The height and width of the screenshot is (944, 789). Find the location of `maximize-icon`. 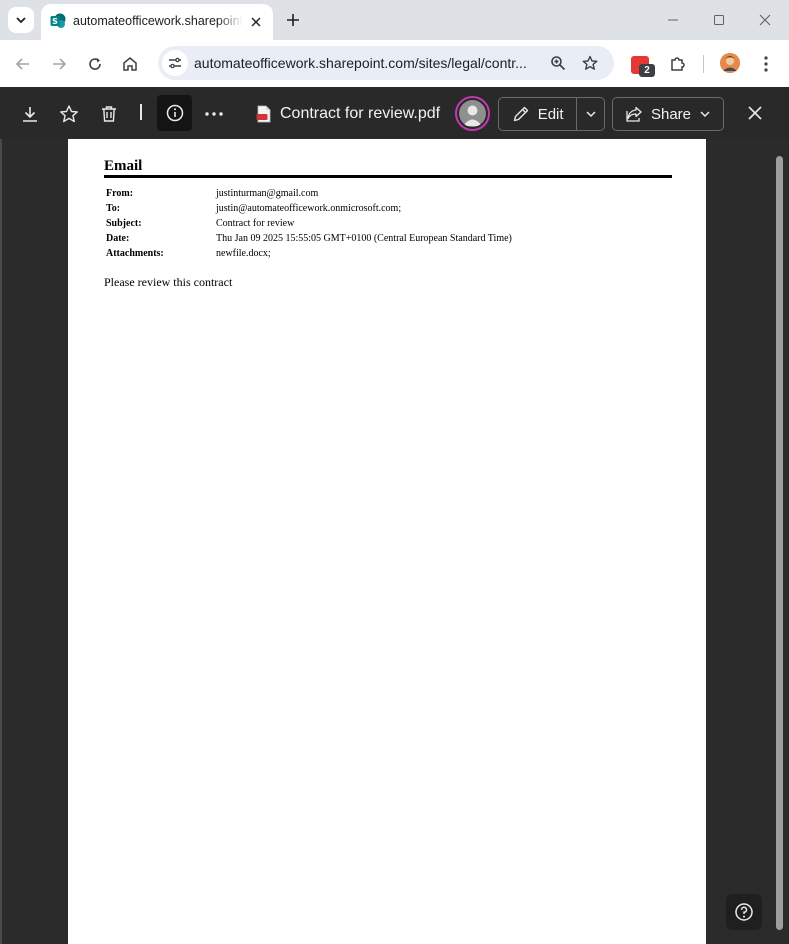

maximize-icon is located at coordinates (719, 20).